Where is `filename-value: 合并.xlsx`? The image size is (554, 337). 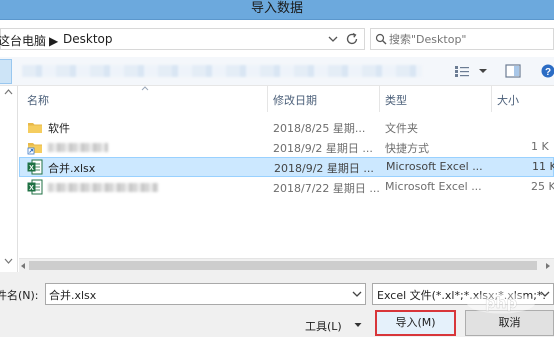
filename-value: 合并.xlsx is located at coordinates (72, 295).